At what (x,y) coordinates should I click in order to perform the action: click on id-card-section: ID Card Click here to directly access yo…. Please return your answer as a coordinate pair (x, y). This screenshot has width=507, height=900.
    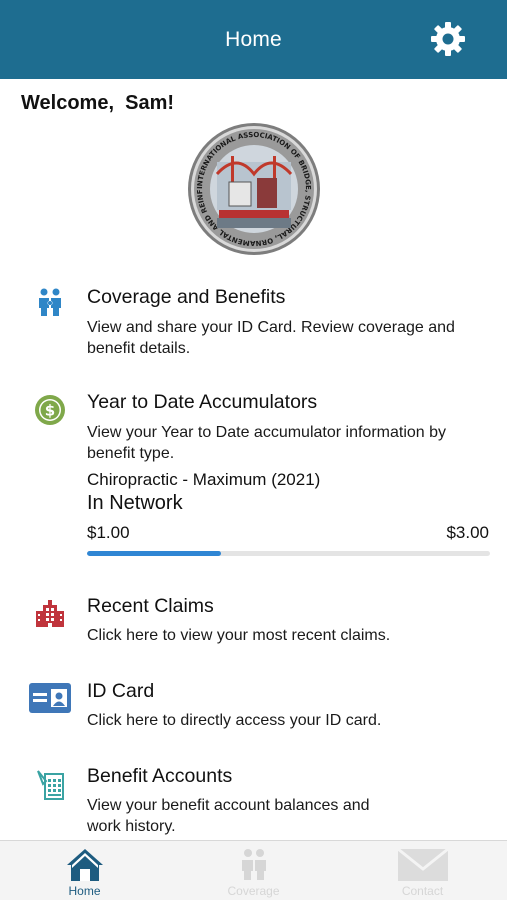
    Looking at the image, I should click on (253, 708).